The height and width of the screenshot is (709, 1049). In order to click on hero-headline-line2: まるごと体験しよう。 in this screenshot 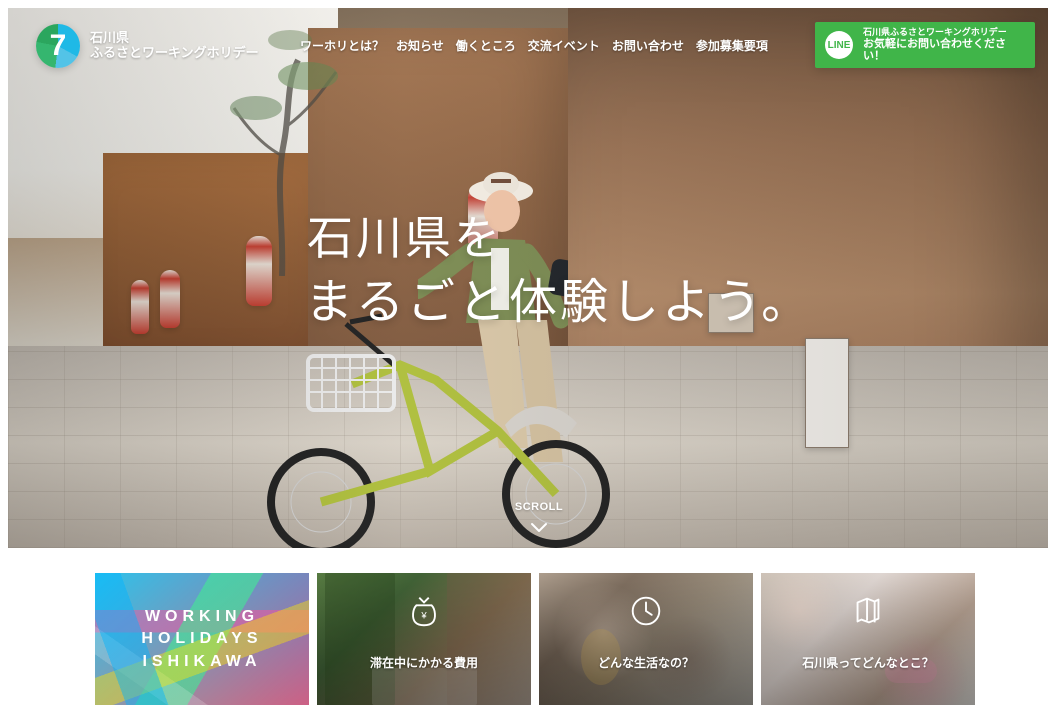, I will do `click(559, 301)`.